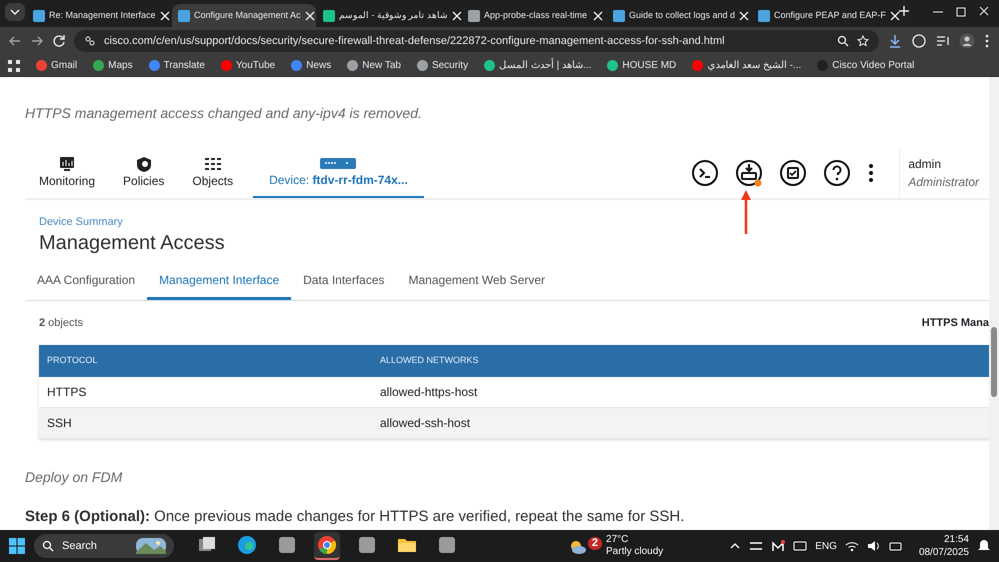 The height and width of the screenshot is (562, 999). What do you see at coordinates (955, 323) in the screenshot?
I see `section-label: HTTPS Mana` at bounding box center [955, 323].